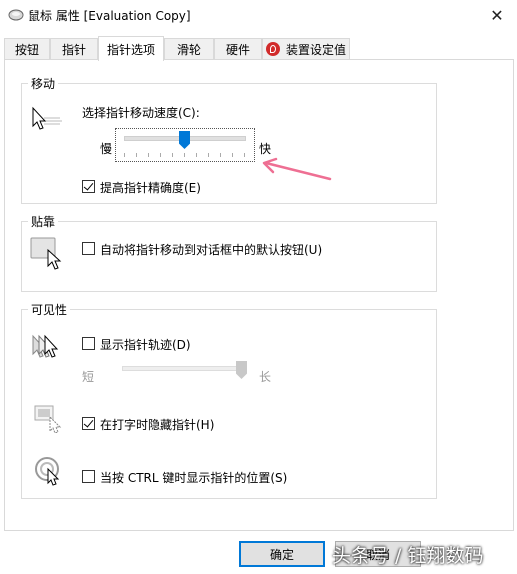 This screenshot has height=574, width=517. Describe the element at coordinates (27, 48) in the screenshot. I see `tab-buttons: 按钮` at that location.